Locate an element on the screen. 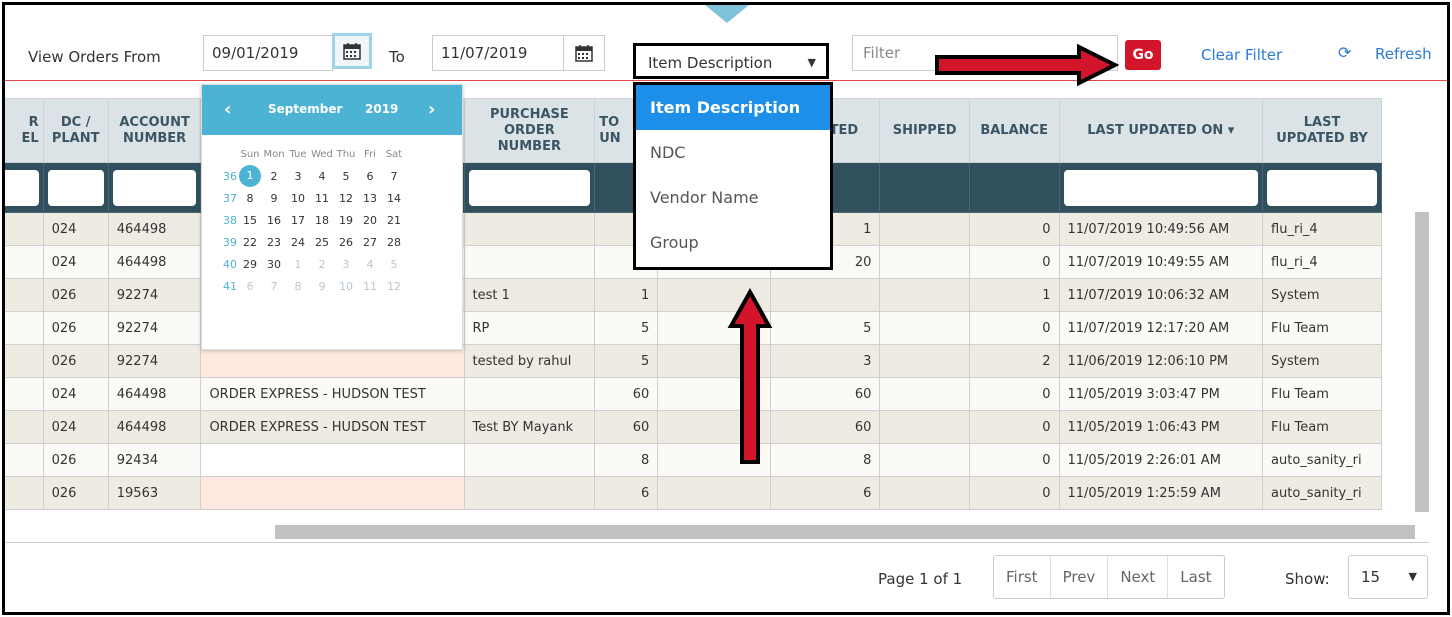  next-page-button: Next is located at coordinates (1137, 577).